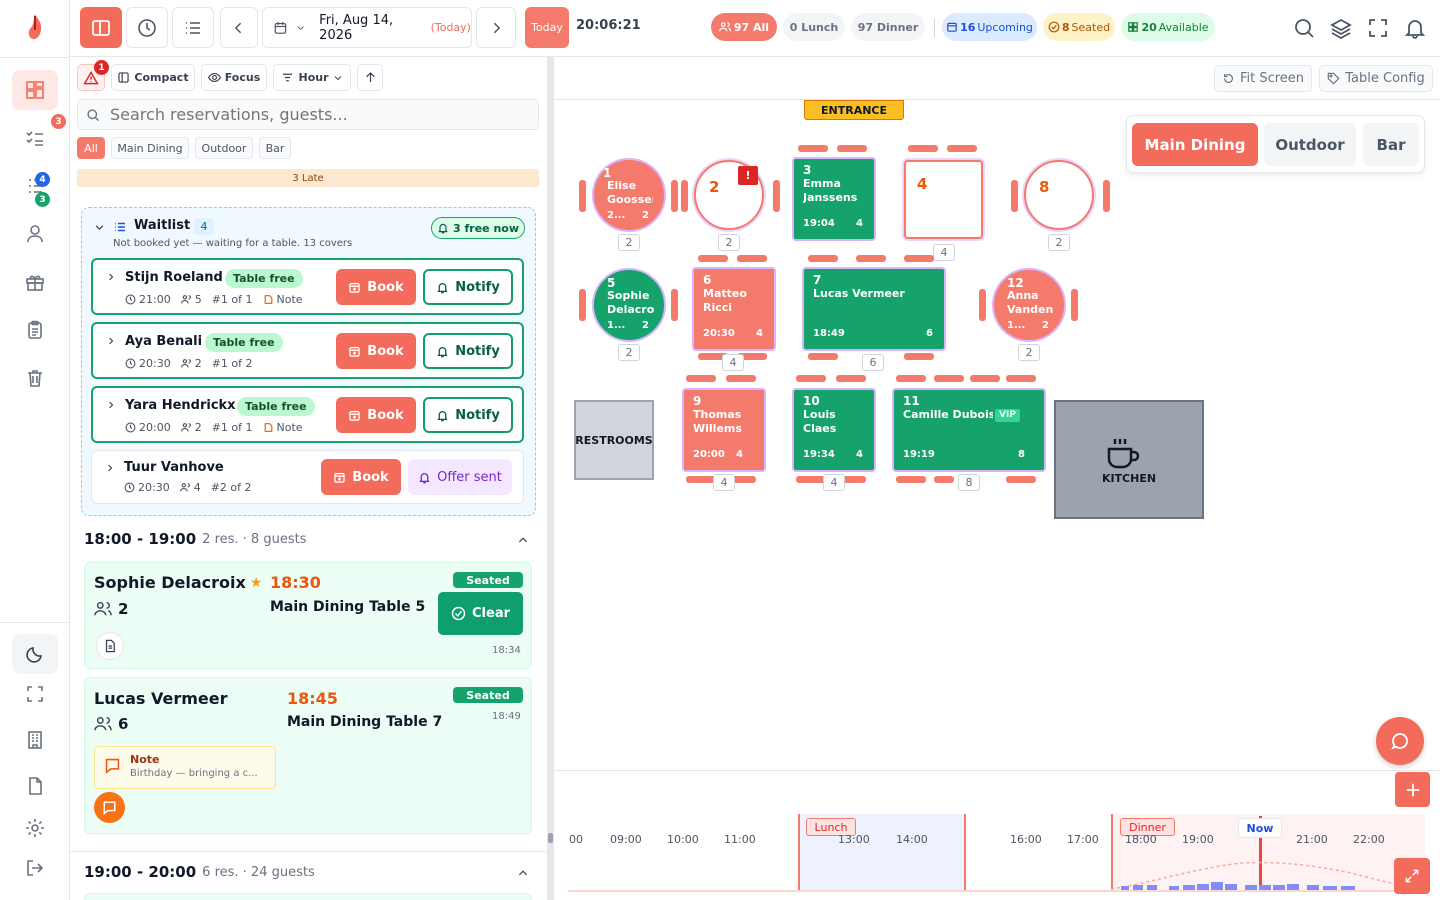 The image size is (1440, 900). What do you see at coordinates (888, 27) in the screenshot?
I see `filter-dinner-pill: 97 Dinner` at bounding box center [888, 27].